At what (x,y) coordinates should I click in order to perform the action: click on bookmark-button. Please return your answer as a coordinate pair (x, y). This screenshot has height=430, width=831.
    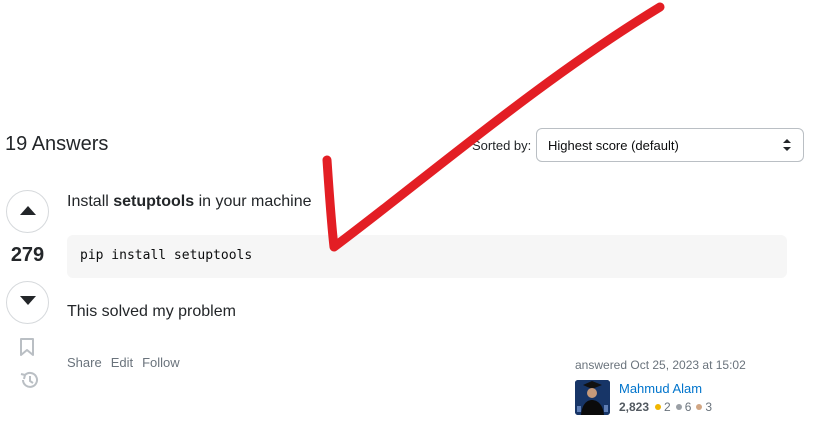
    Looking at the image, I should click on (27, 349).